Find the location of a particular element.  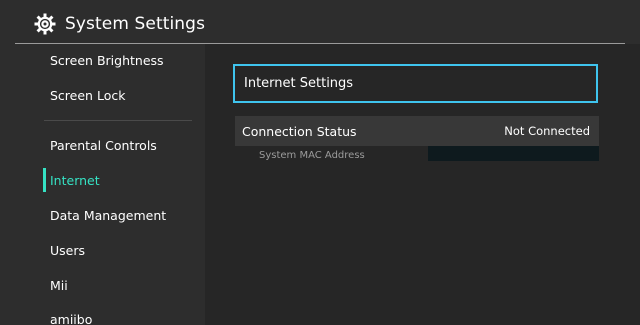

sidebar-item-parental-controls: Parental Controls is located at coordinates (103, 145).